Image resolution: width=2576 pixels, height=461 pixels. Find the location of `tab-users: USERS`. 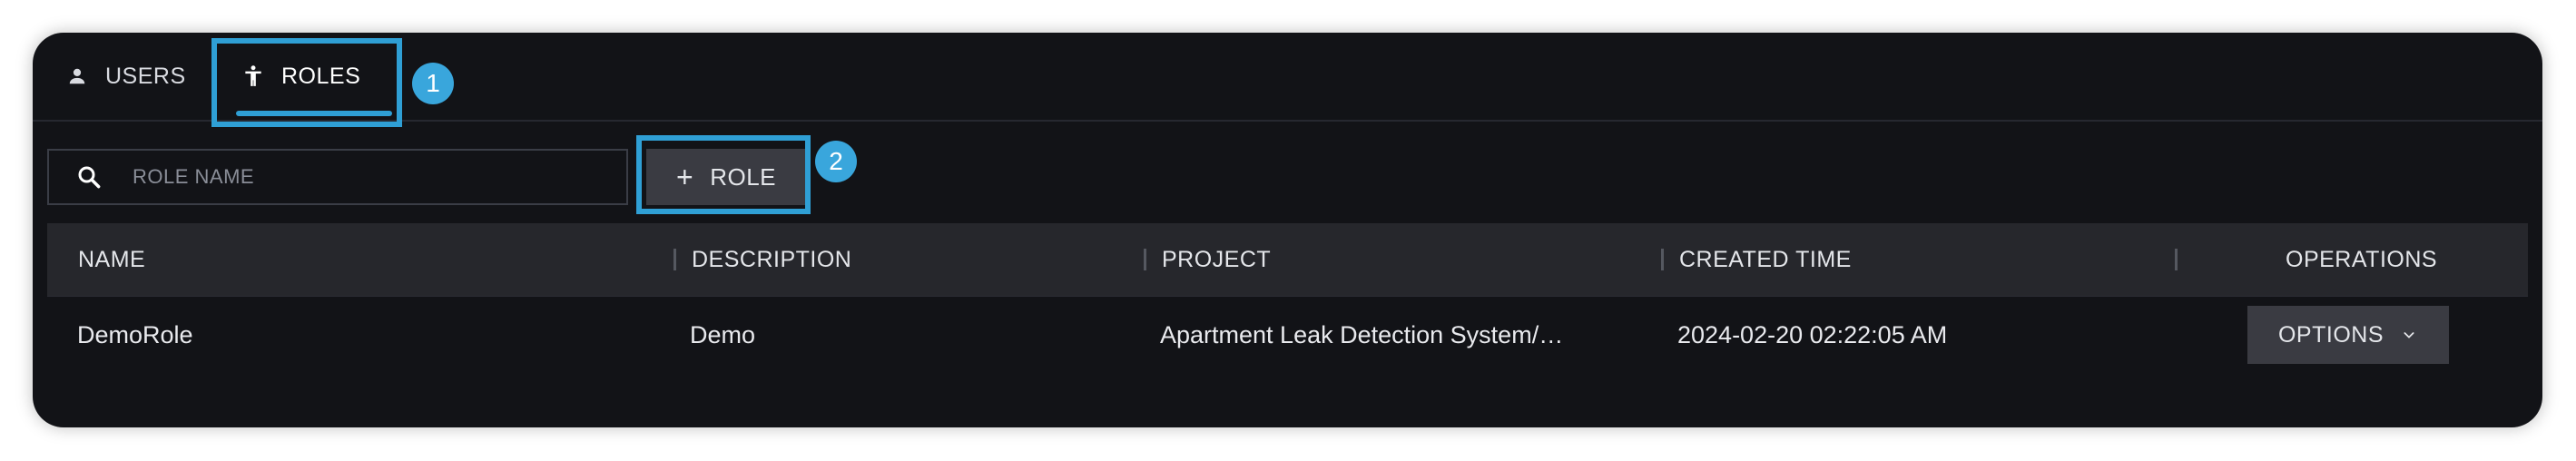

tab-users: USERS is located at coordinates (125, 76).